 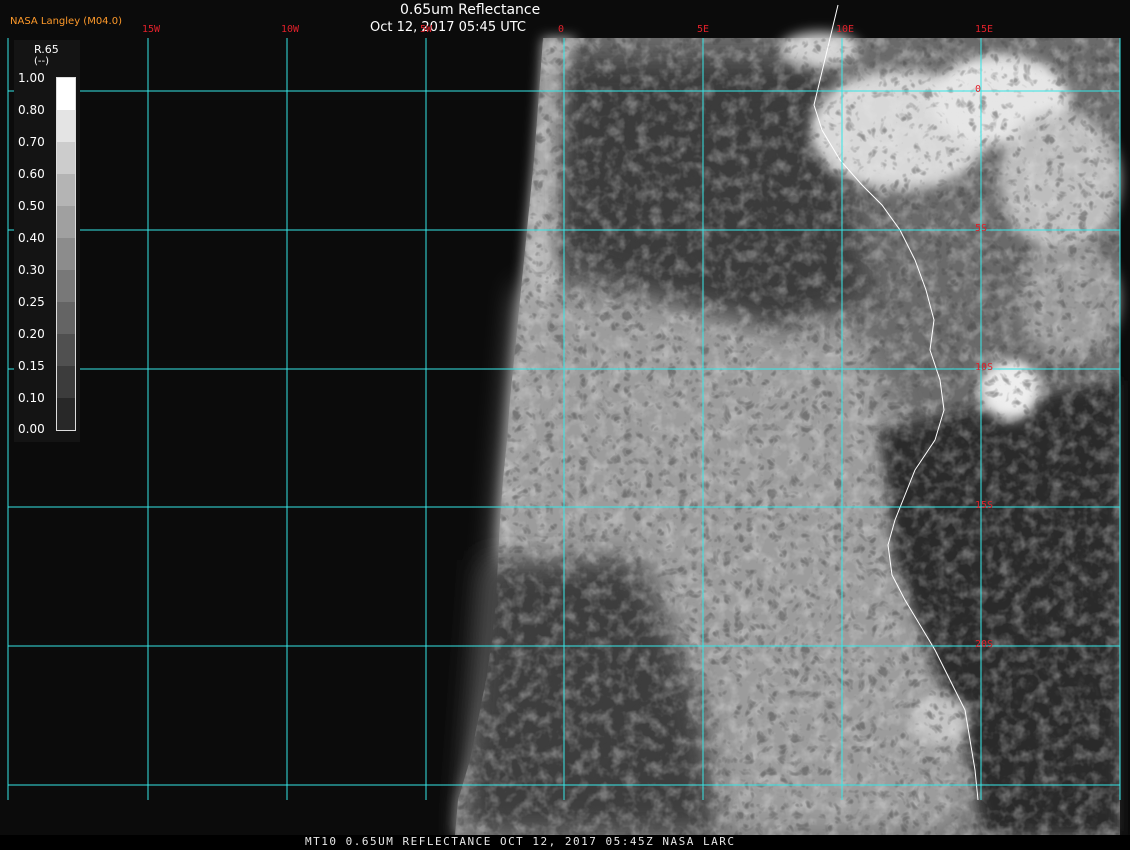 I want to click on latitude-label: 0, so click(x=978, y=89).